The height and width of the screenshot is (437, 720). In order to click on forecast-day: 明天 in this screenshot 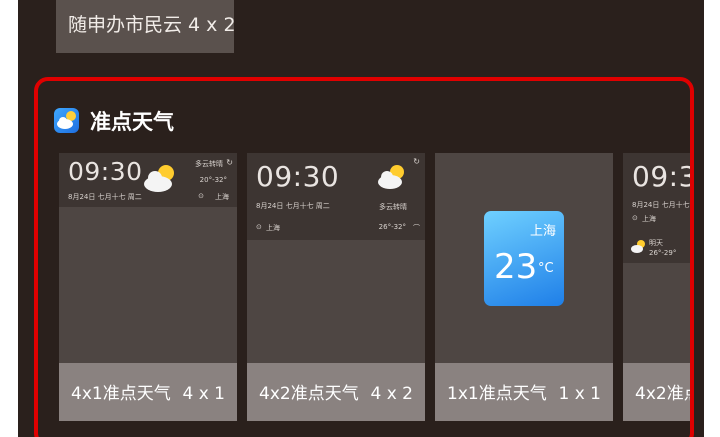, I will do `click(656, 243)`.